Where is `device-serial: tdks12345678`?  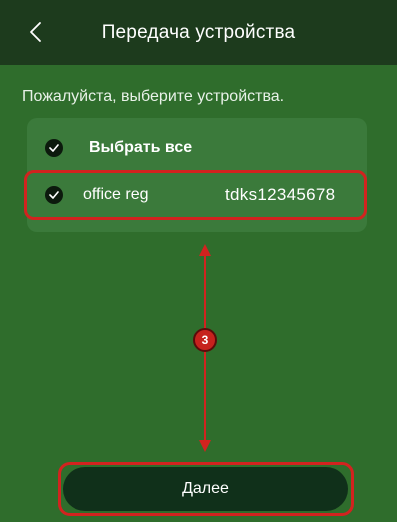
device-serial: tdks12345678 is located at coordinates (280, 194).